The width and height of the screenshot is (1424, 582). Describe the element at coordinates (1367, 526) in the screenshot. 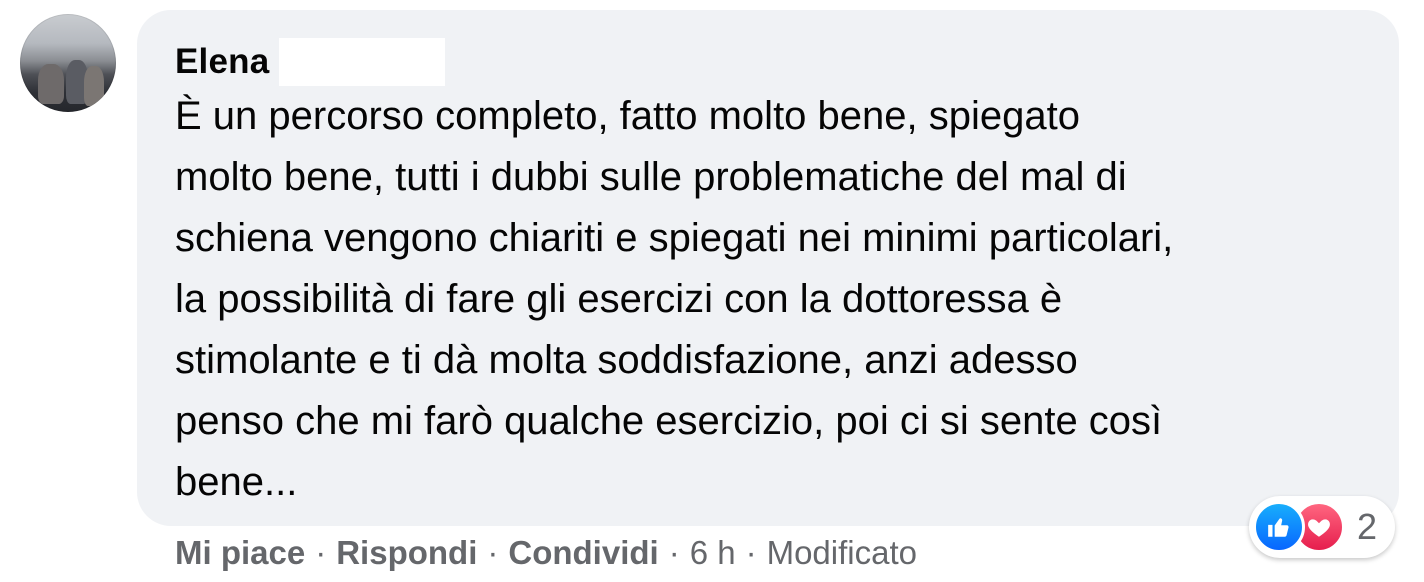

I see `reaction-count: 2` at that location.